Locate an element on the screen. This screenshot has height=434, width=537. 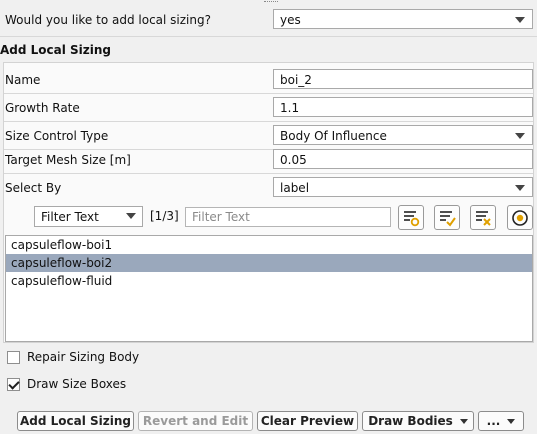
add-local-sizing-question-label: Would you like to add local sizing? is located at coordinates (108, 20).